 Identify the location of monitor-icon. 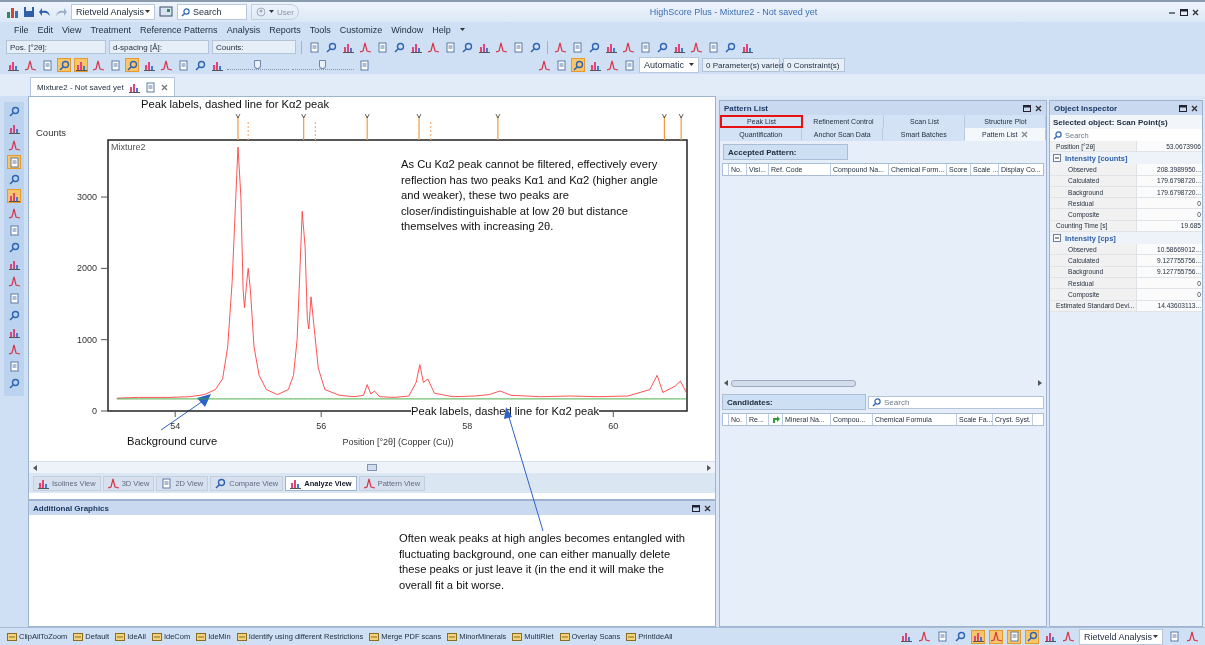
(166, 12).